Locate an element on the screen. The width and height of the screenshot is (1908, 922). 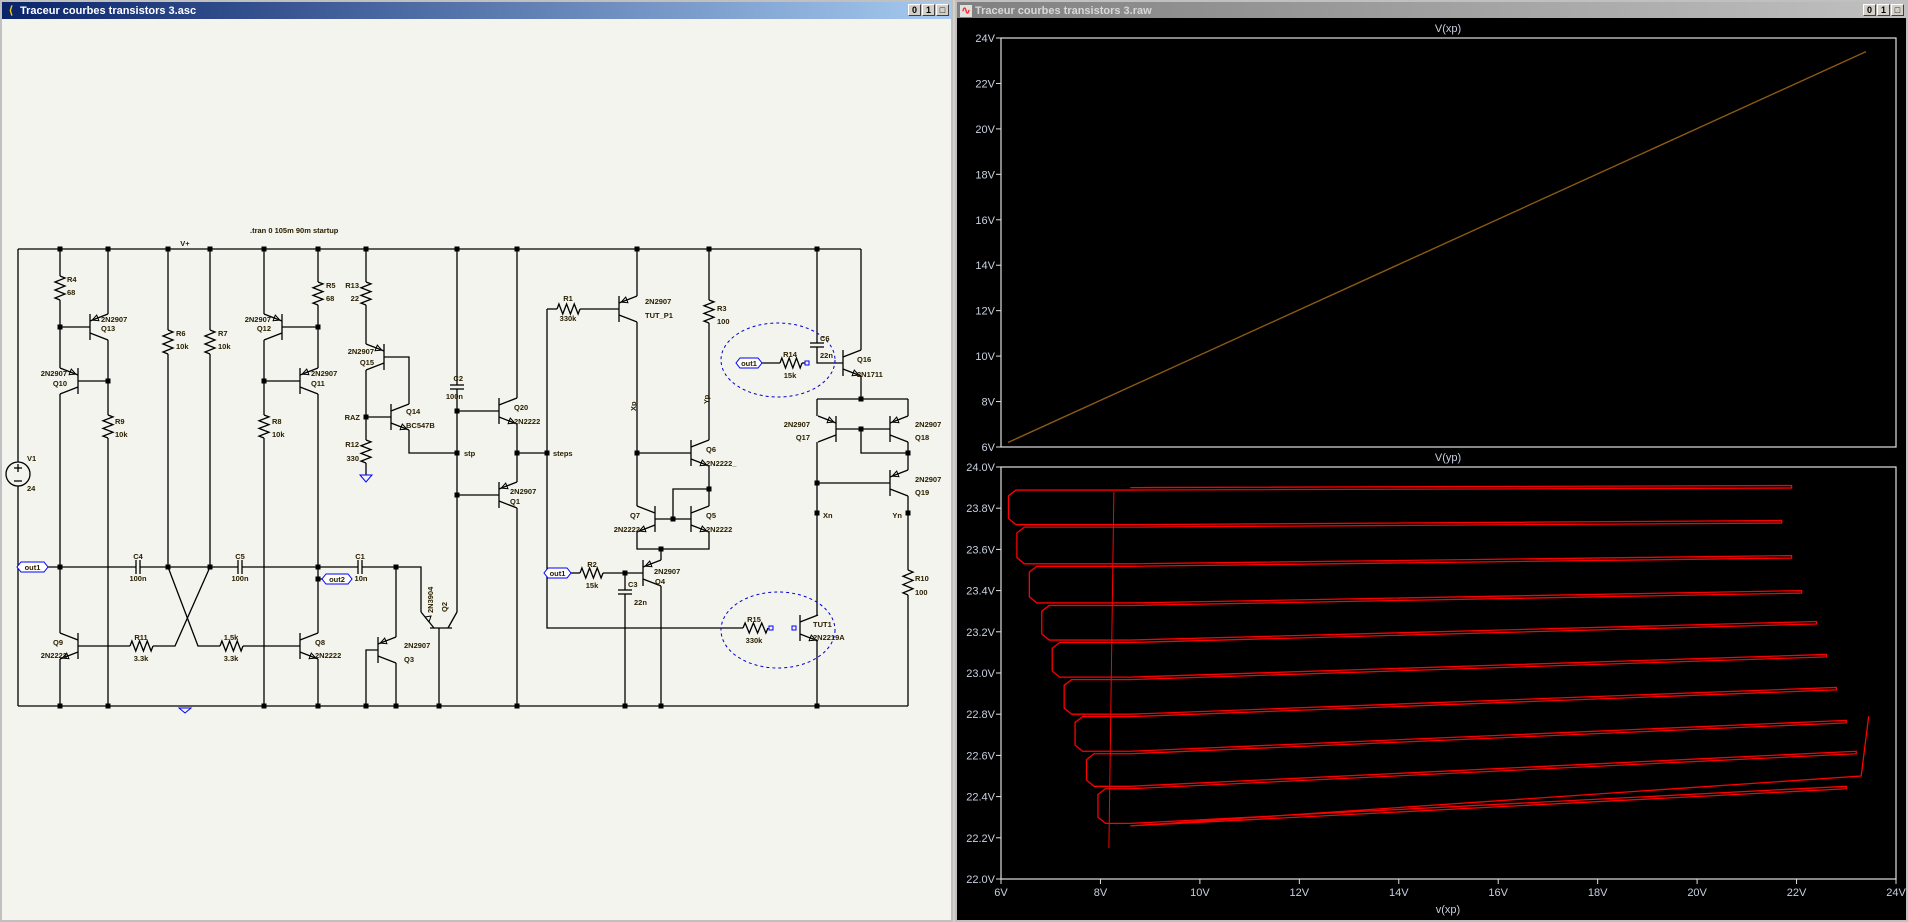
x-tick-label: 8V is located at coordinates (1101, 893).